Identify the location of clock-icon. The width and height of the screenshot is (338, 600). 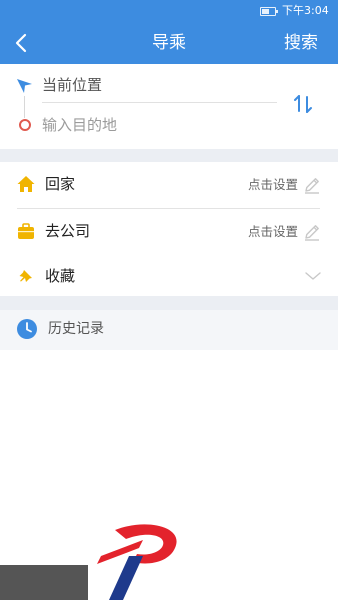
(27, 329).